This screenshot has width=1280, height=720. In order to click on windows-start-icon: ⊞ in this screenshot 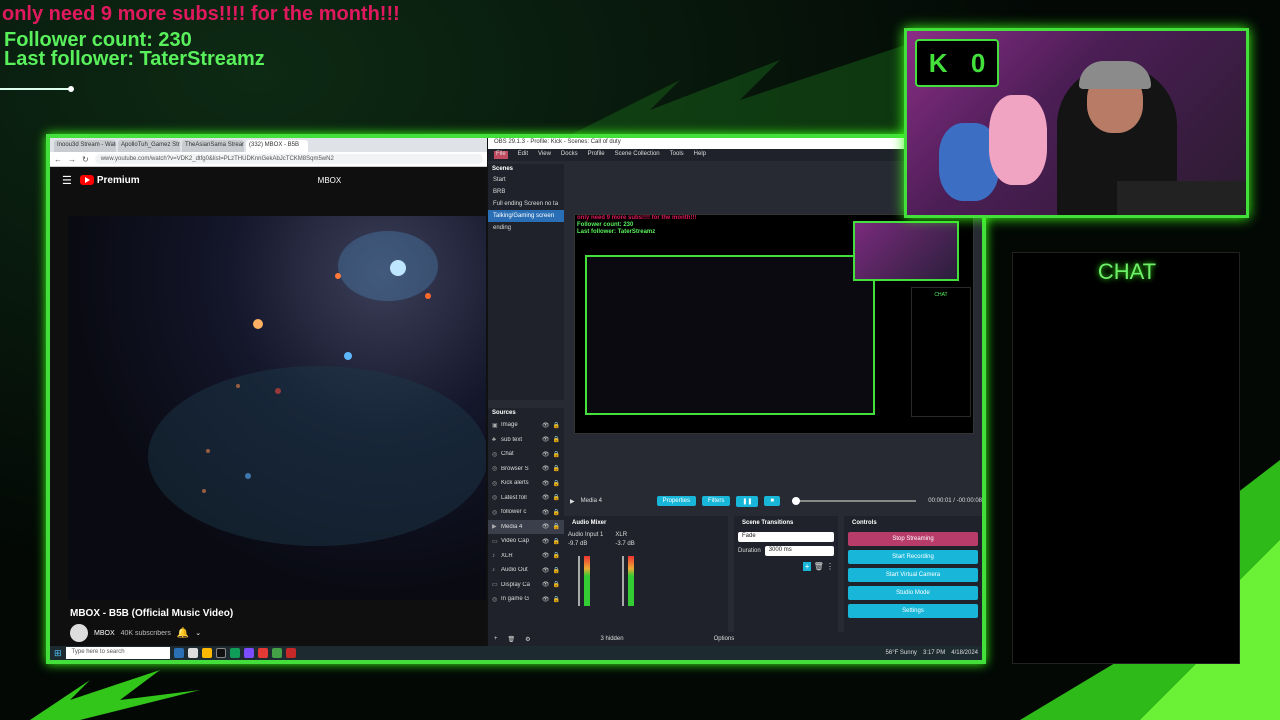, I will do `click(58, 653)`.